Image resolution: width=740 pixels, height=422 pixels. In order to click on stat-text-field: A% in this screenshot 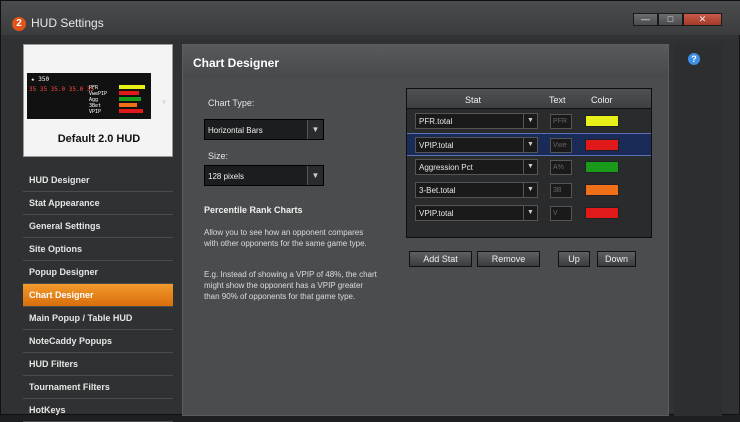, I will do `click(561, 167)`.